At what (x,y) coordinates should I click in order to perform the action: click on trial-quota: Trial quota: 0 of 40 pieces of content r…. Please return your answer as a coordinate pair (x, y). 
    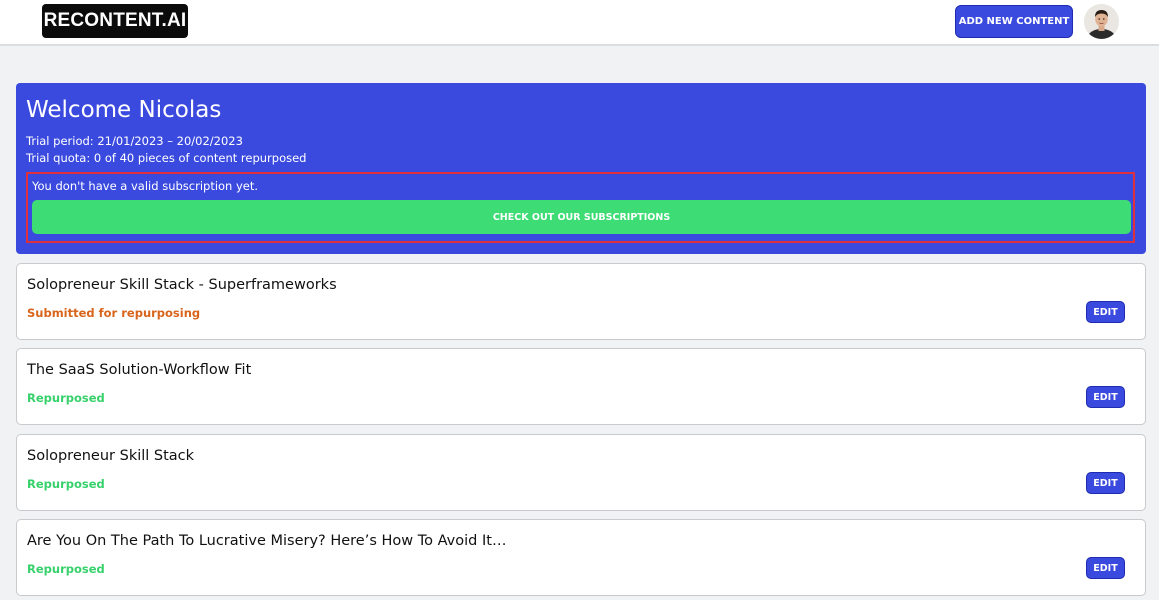
    Looking at the image, I should click on (166, 158).